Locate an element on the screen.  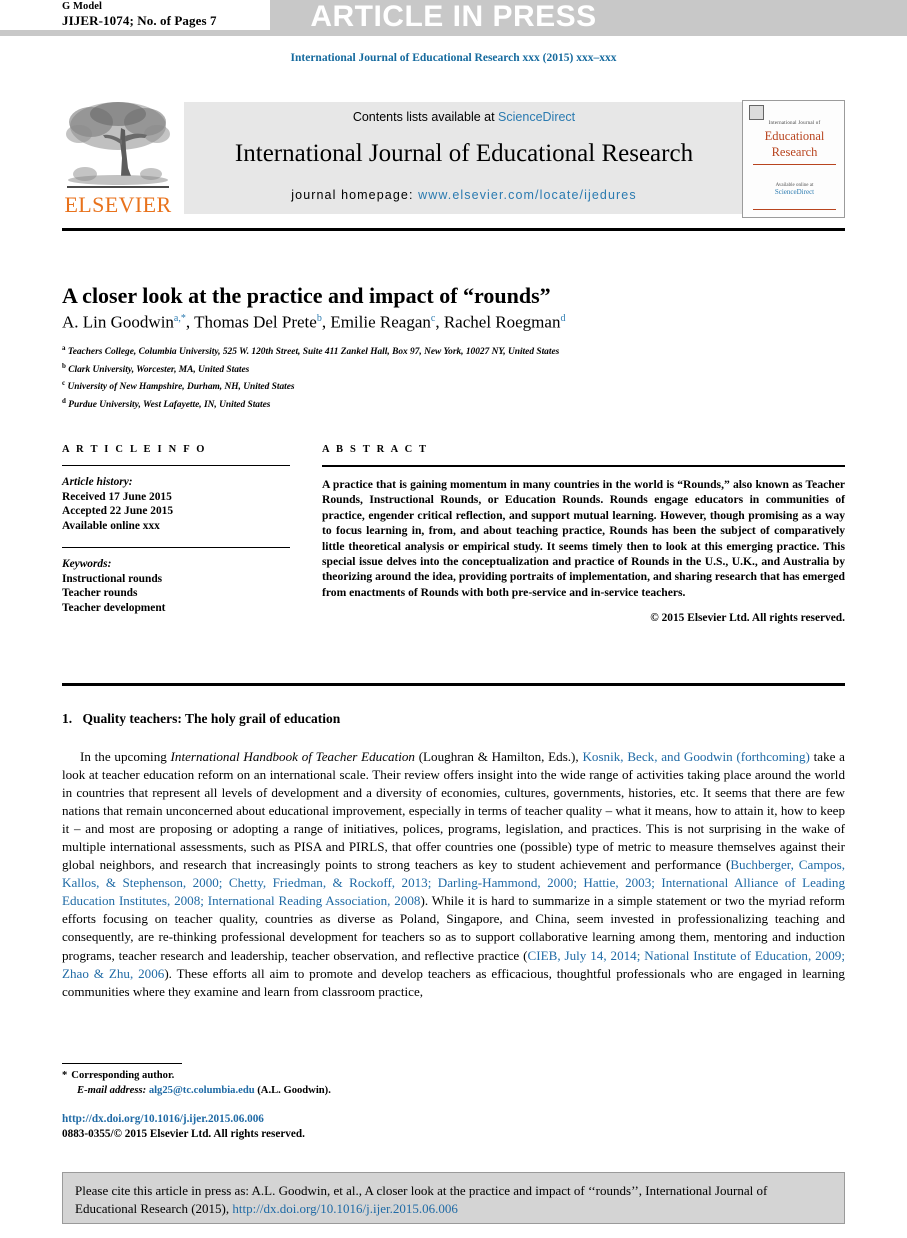
elsevier-wordmark: ELSEVIER is located at coordinates (118, 204).